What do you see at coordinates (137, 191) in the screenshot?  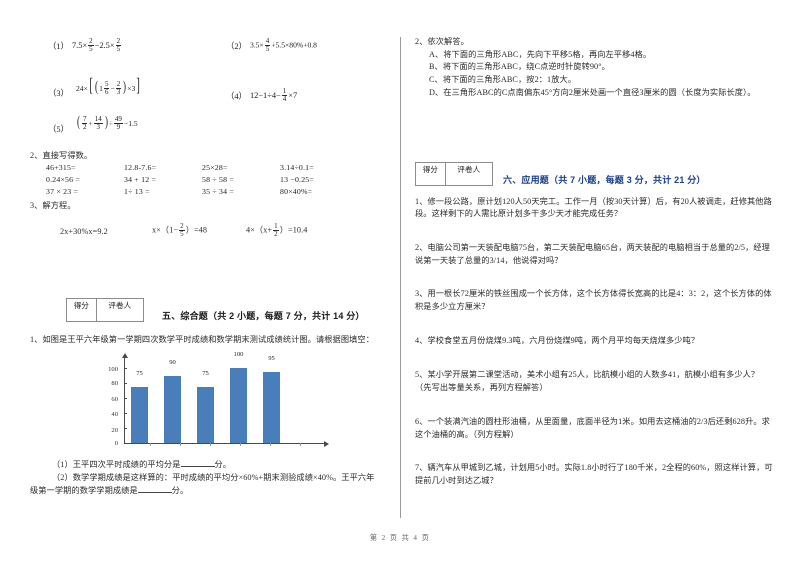 I see `calc-cell: 1÷ 13 =` at bounding box center [137, 191].